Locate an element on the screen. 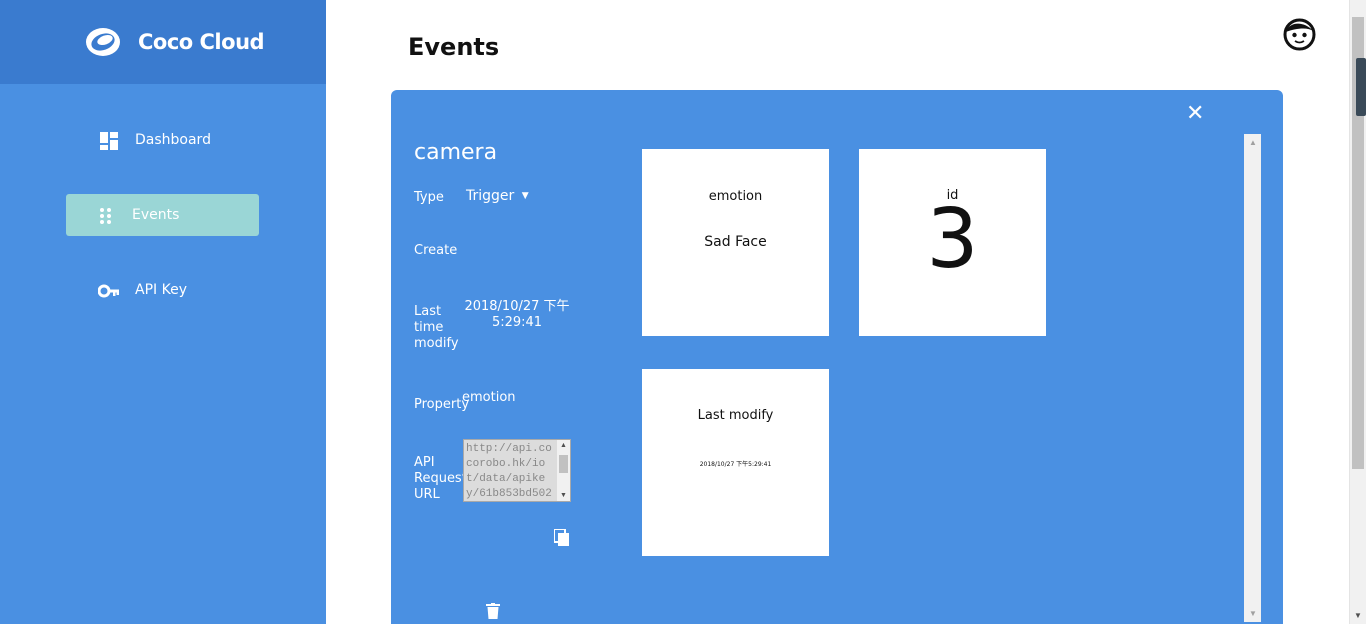 The image size is (1366, 624). tile-id: id 3 is located at coordinates (952, 242).